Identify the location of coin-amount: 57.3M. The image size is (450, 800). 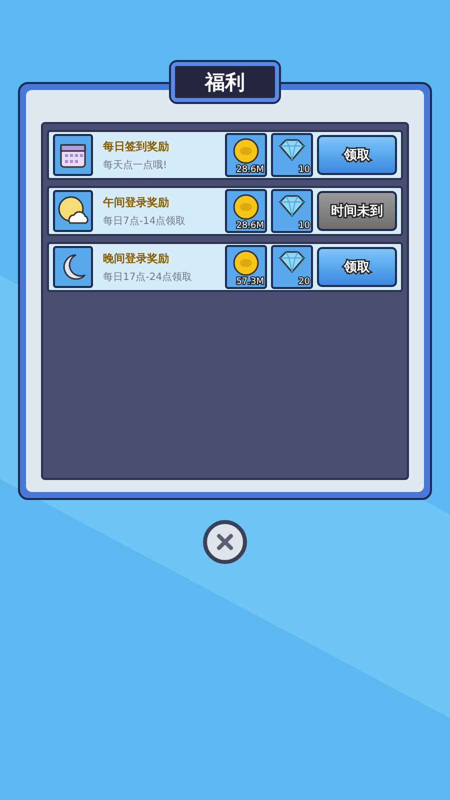
(250, 282).